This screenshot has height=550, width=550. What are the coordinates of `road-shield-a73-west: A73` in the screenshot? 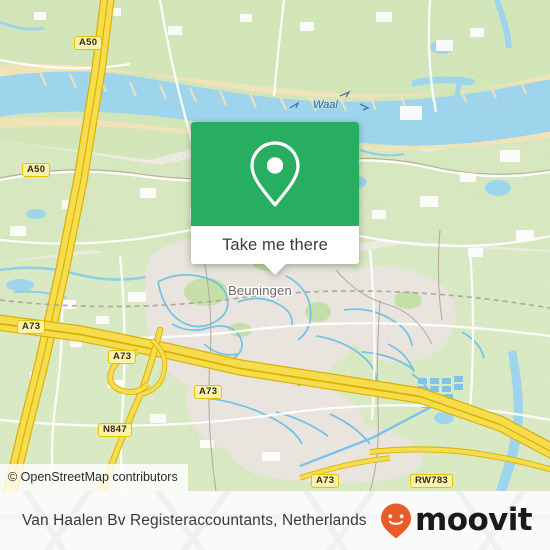 It's located at (31, 327).